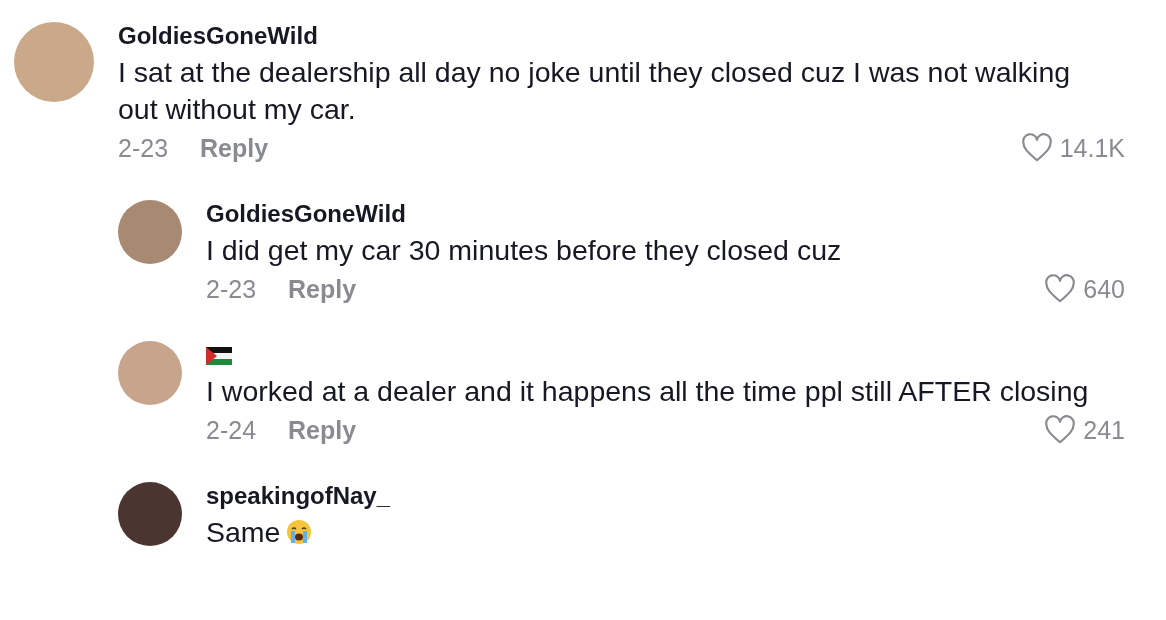 The width and height of the screenshot is (1166, 620). What do you see at coordinates (524, 250) in the screenshot?
I see `comment-text: I did get my car 30 minutes before they closed cuz` at bounding box center [524, 250].